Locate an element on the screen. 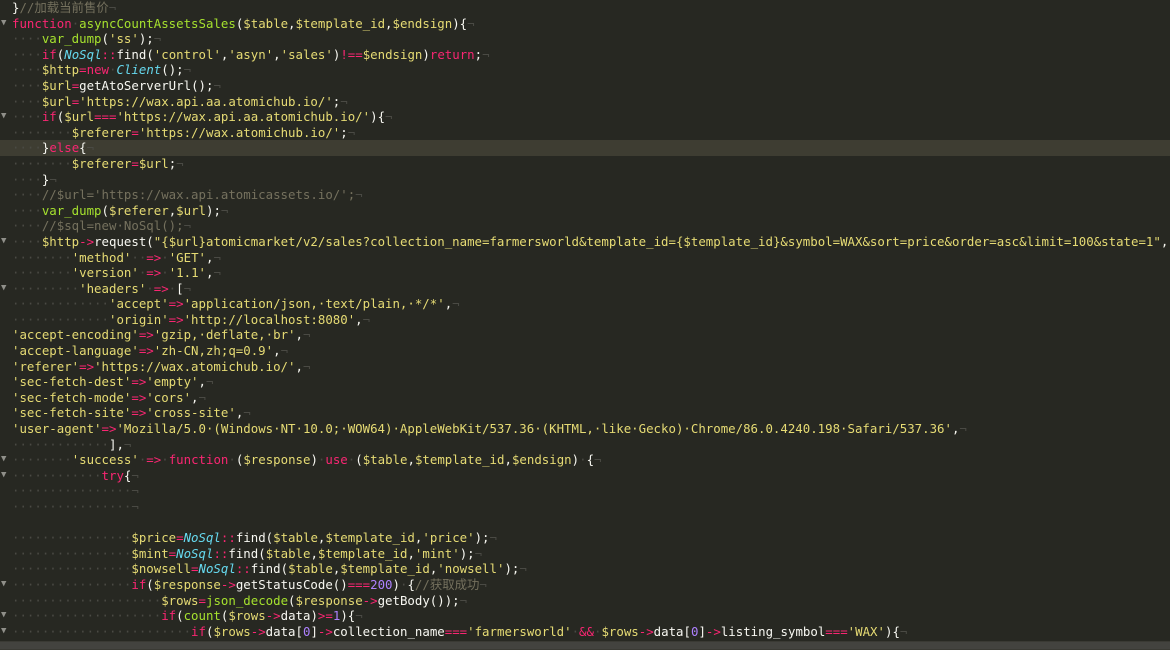 The height and width of the screenshot is (650, 1170). code-line: 'accept-encoding'=>'gzip,·deflate,·br',¬ is located at coordinates (591, 335).